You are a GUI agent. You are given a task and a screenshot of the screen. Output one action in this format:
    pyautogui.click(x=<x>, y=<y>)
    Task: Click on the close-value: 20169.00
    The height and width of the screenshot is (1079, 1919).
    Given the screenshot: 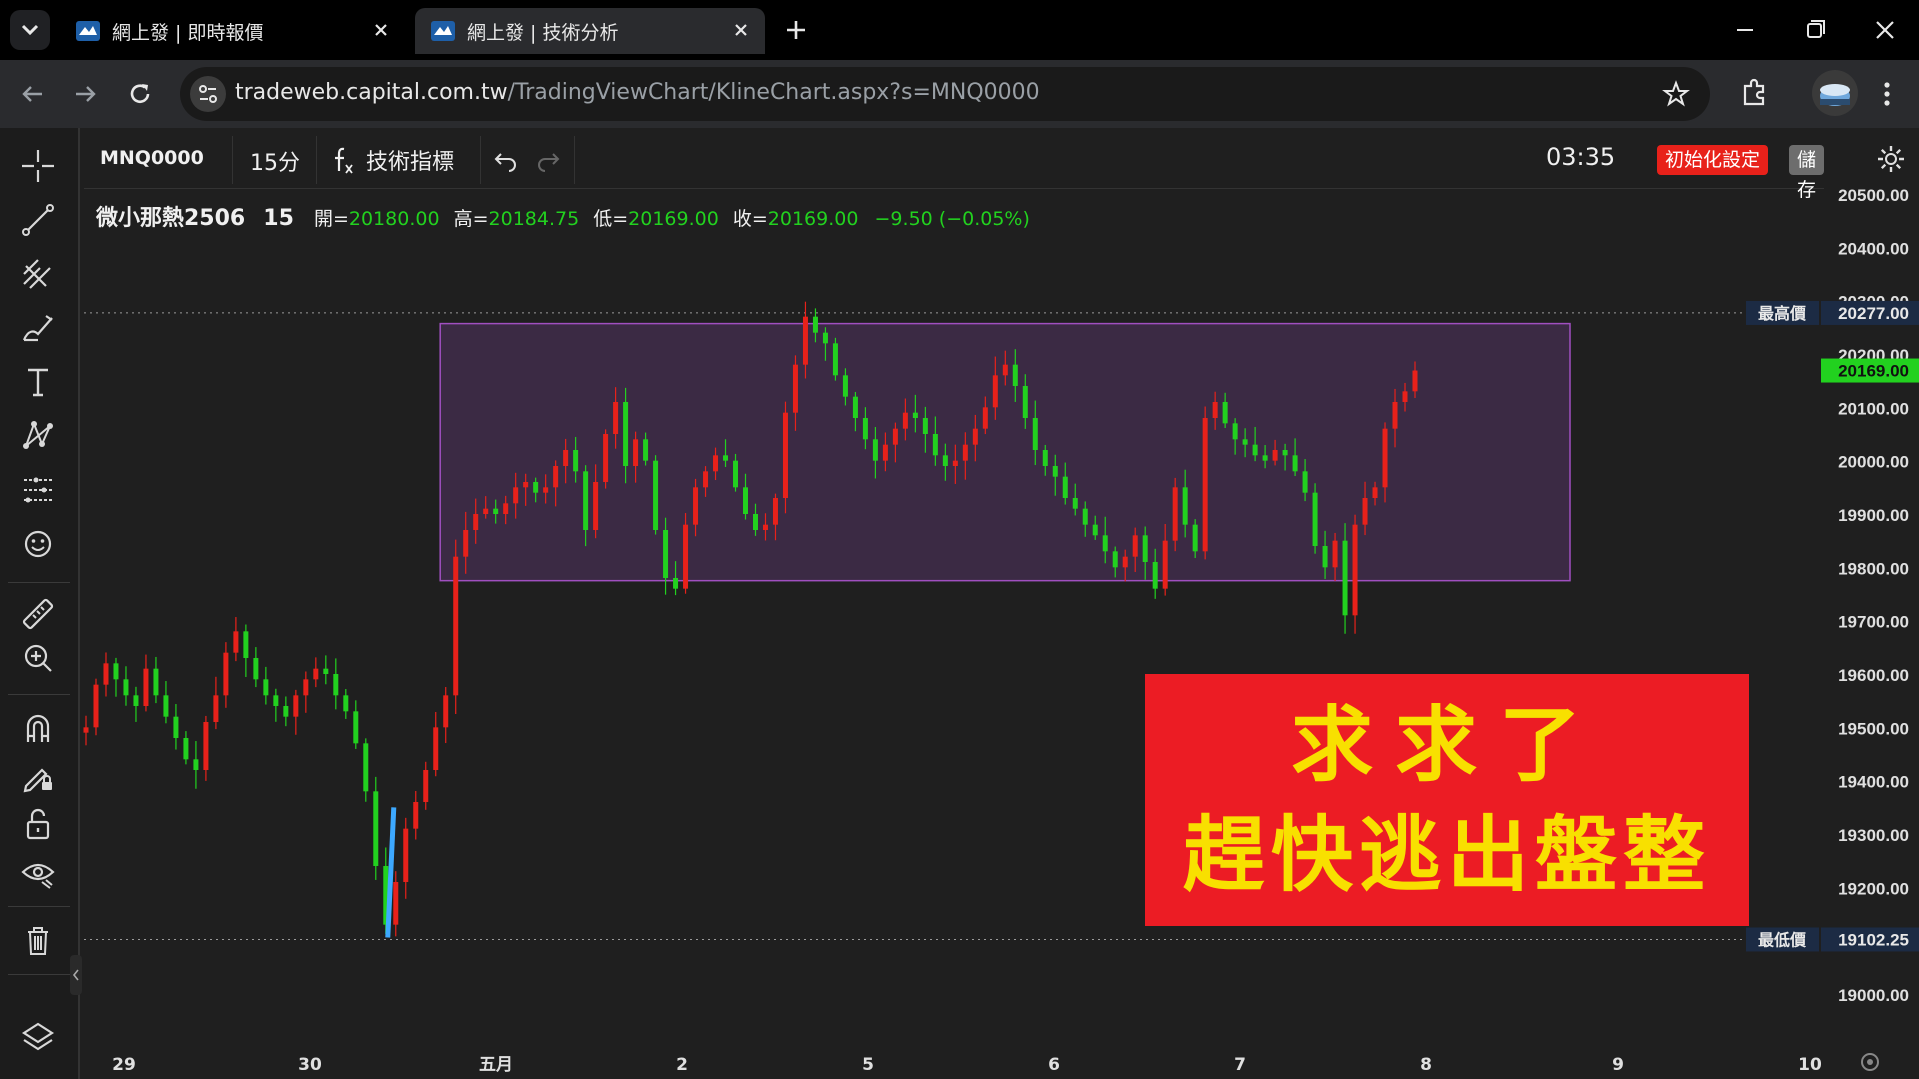 What is the action you would take?
    pyautogui.click(x=813, y=219)
    